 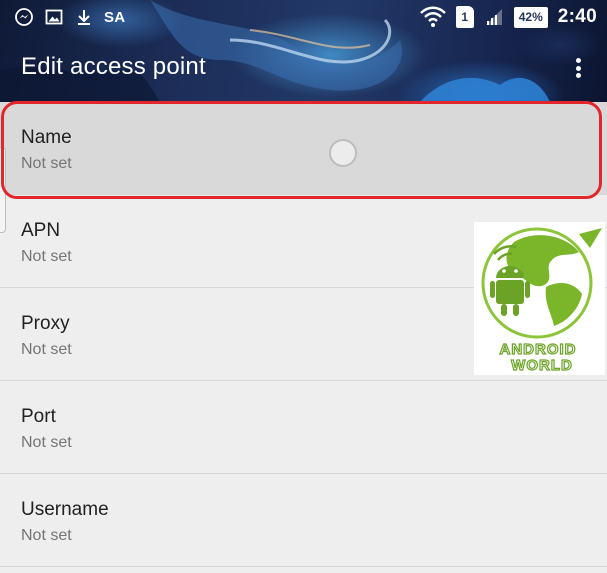 I want to click on wifi-icon, so click(x=432, y=16).